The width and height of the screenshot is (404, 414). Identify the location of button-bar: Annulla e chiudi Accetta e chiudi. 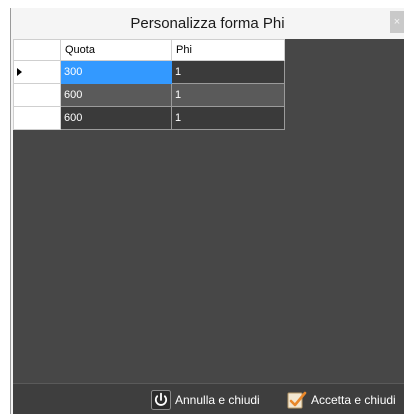
(208, 398).